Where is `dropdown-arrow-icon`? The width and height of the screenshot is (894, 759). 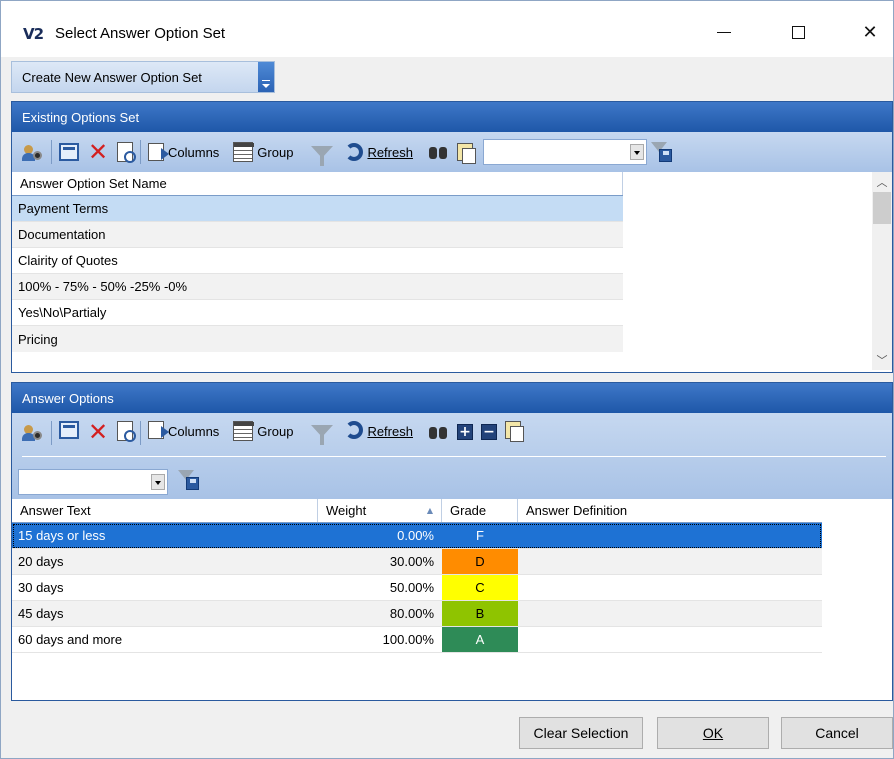
dropdown-arrow-icon is located at coordinates (266, 84).